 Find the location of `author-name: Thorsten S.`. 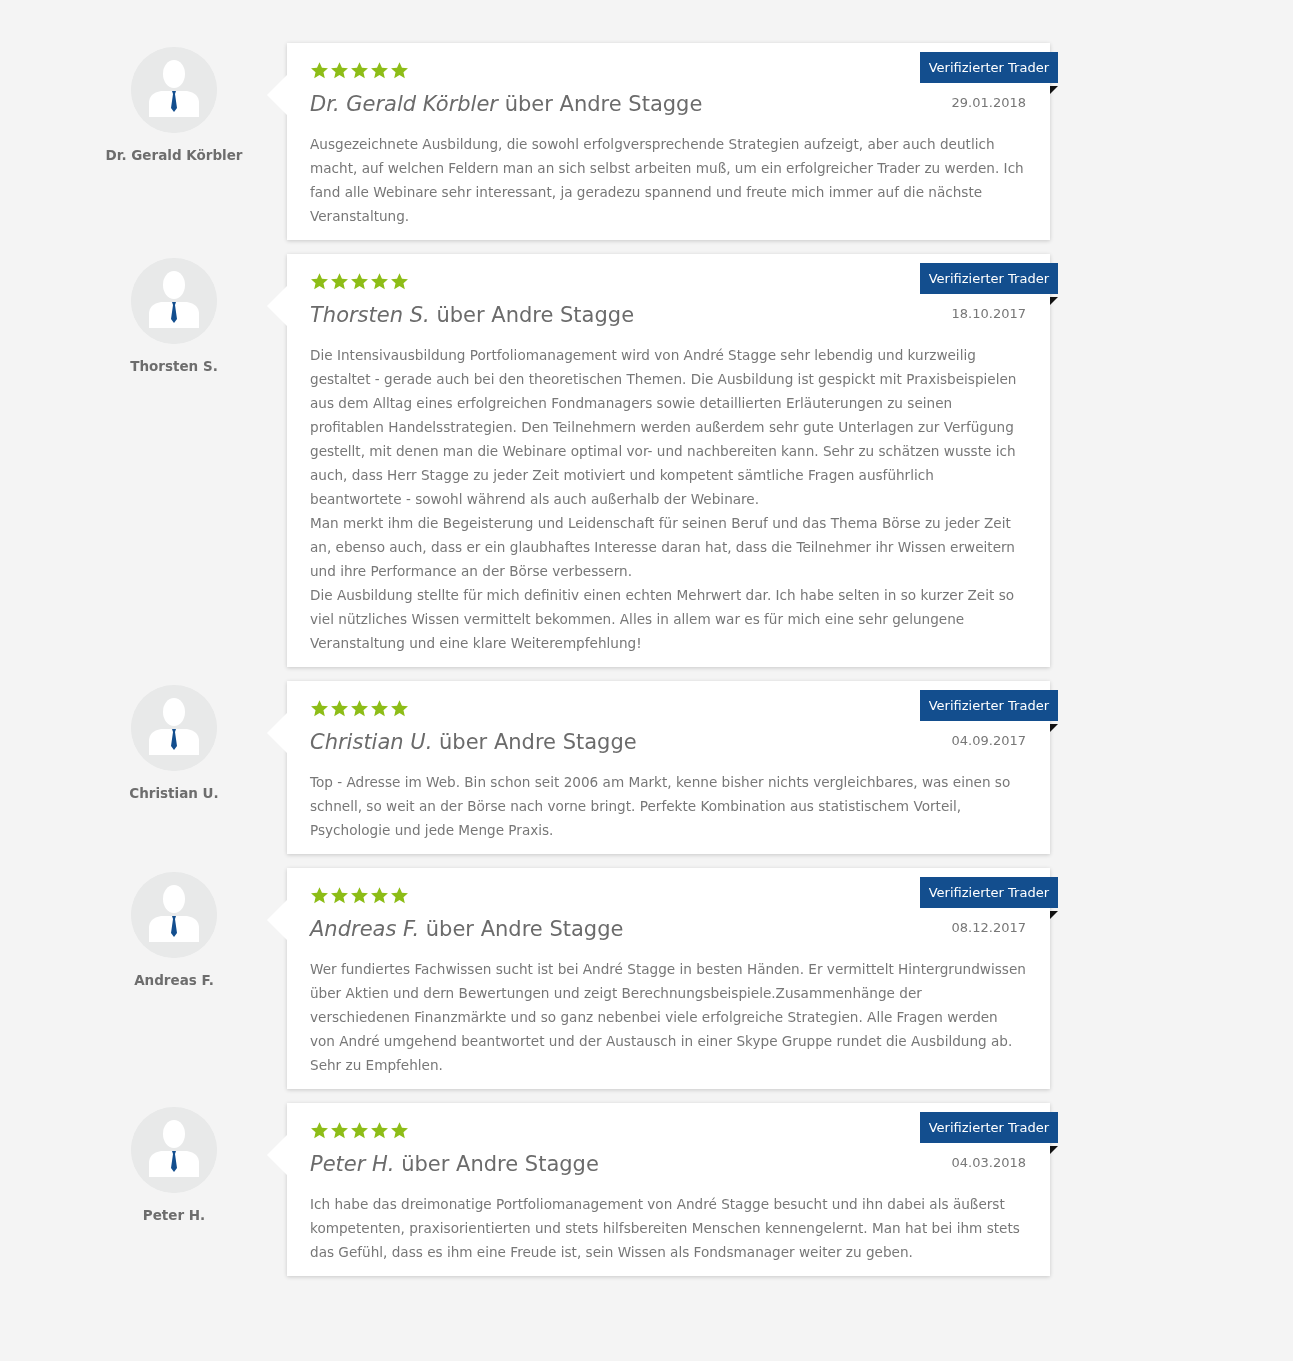

author-name: Thorsten S. is located at coordinates (174, 366).